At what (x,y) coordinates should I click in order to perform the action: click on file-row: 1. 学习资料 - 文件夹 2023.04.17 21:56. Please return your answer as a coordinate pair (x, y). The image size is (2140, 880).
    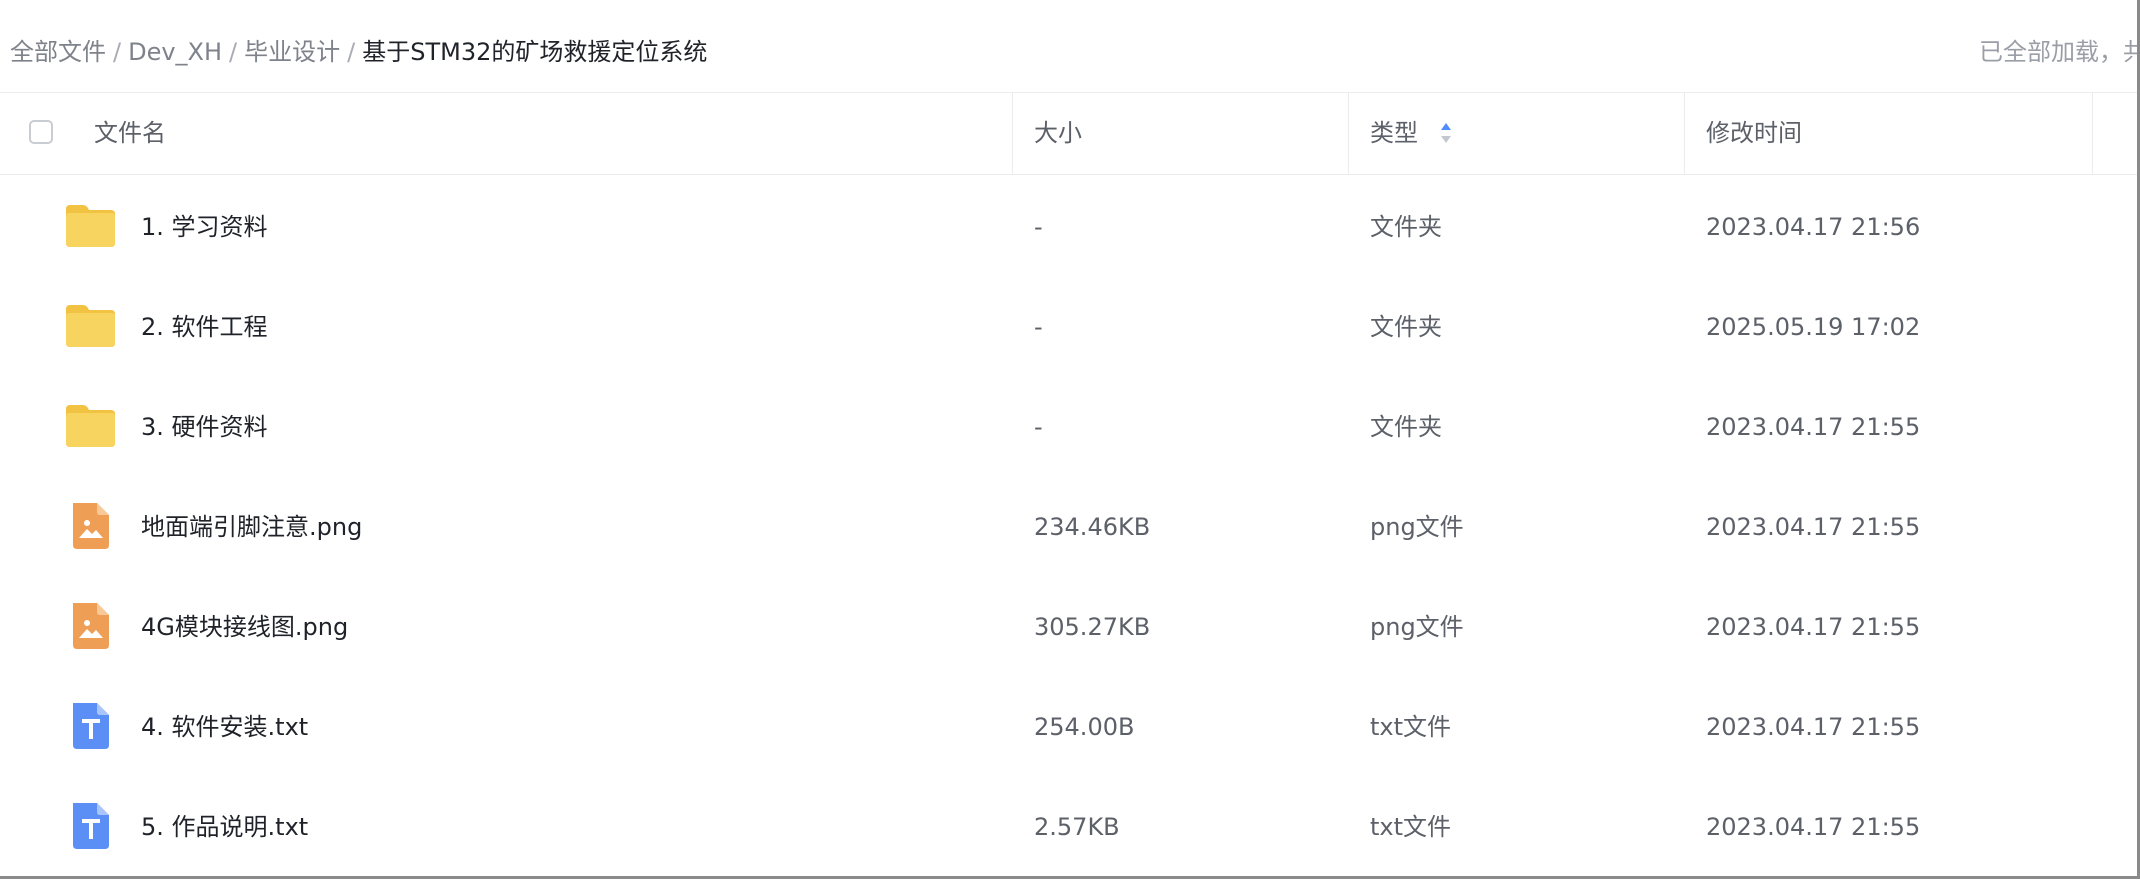
    Looking at the image, I should click on (1068, 227).